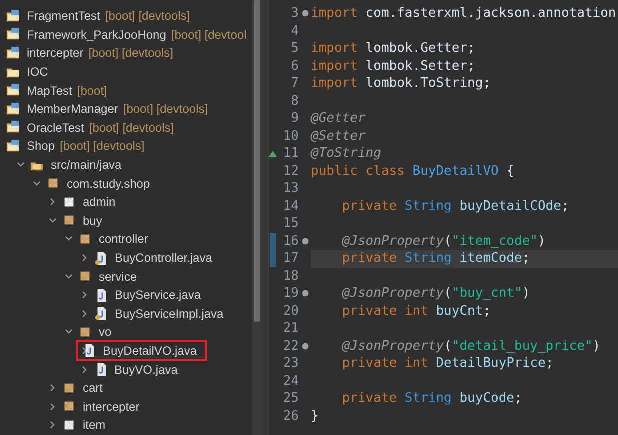  What do you see at coordinates (163, 258) in the screenshot?
I see `tree-item-label: BuyController.java` at bounding box center [163, 258].